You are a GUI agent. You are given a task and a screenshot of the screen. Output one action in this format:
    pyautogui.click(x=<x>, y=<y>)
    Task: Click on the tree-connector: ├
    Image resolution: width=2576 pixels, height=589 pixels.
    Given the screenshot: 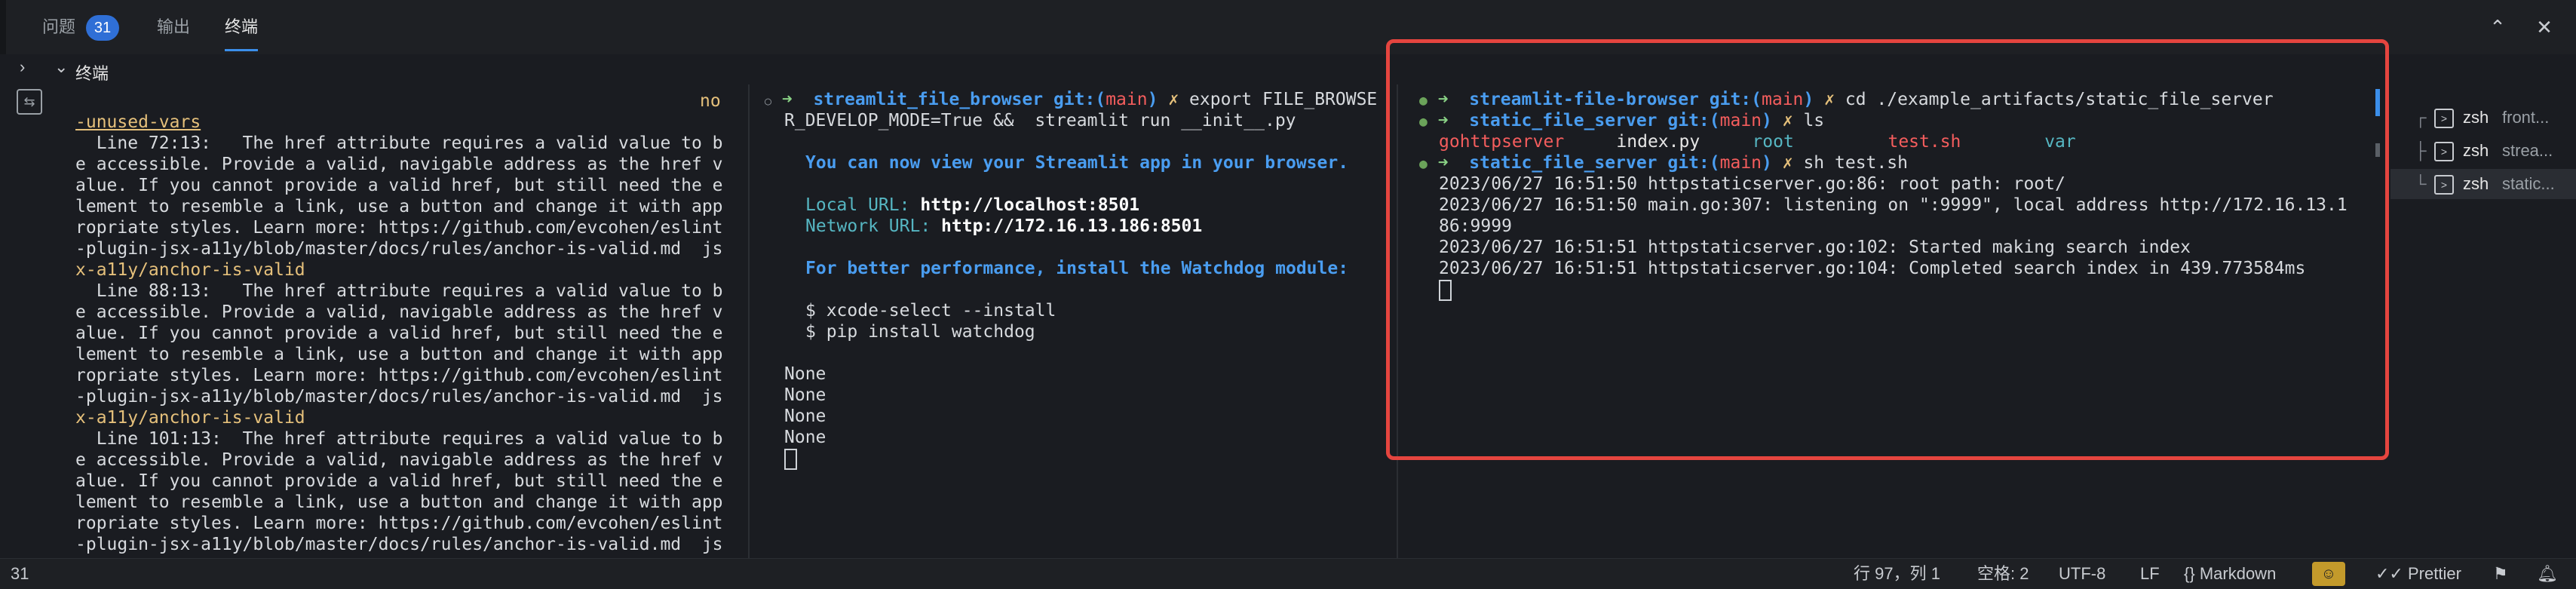 What is the action you would take?
    pyautogui.click(x=2421, y=150)
    